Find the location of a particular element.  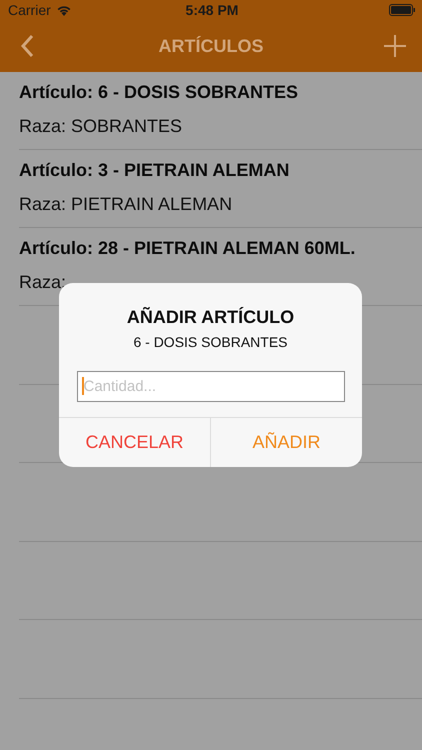

breed-label: Raza: is located at coordinates (43, 282).